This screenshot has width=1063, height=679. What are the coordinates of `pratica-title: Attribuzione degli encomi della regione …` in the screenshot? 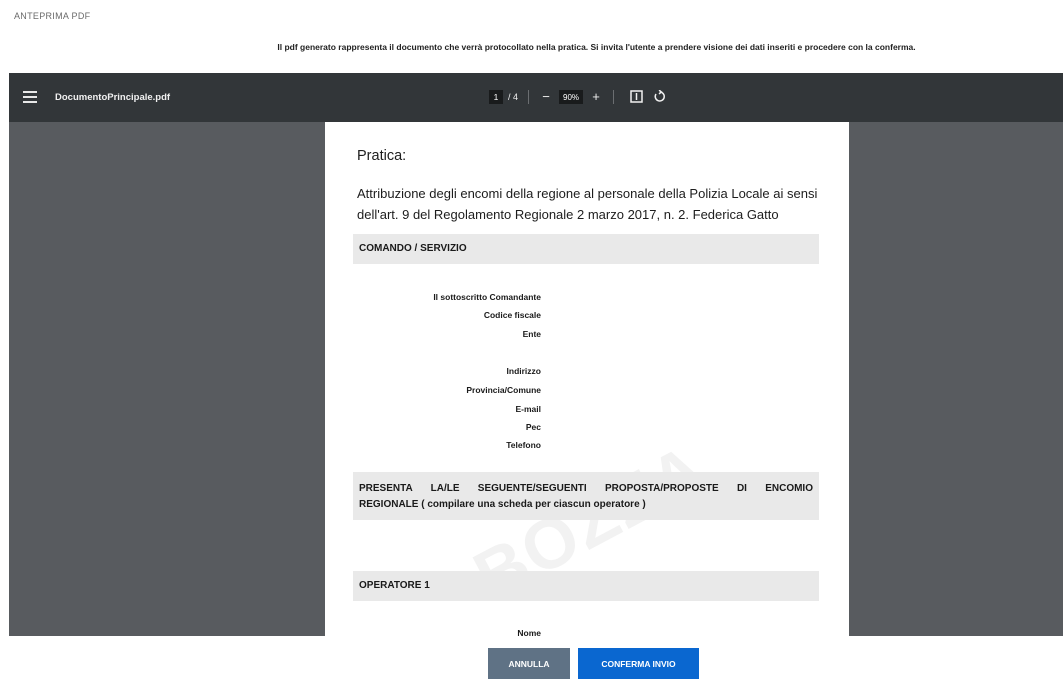 It's located at (587, 204).